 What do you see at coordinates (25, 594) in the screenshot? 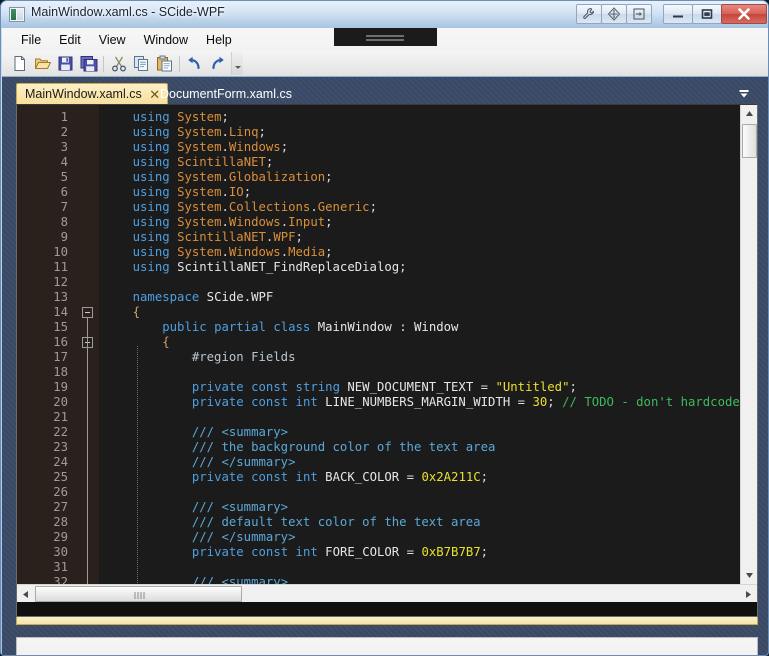
I see `scroll-left-button` at bounding box center [25, 594].